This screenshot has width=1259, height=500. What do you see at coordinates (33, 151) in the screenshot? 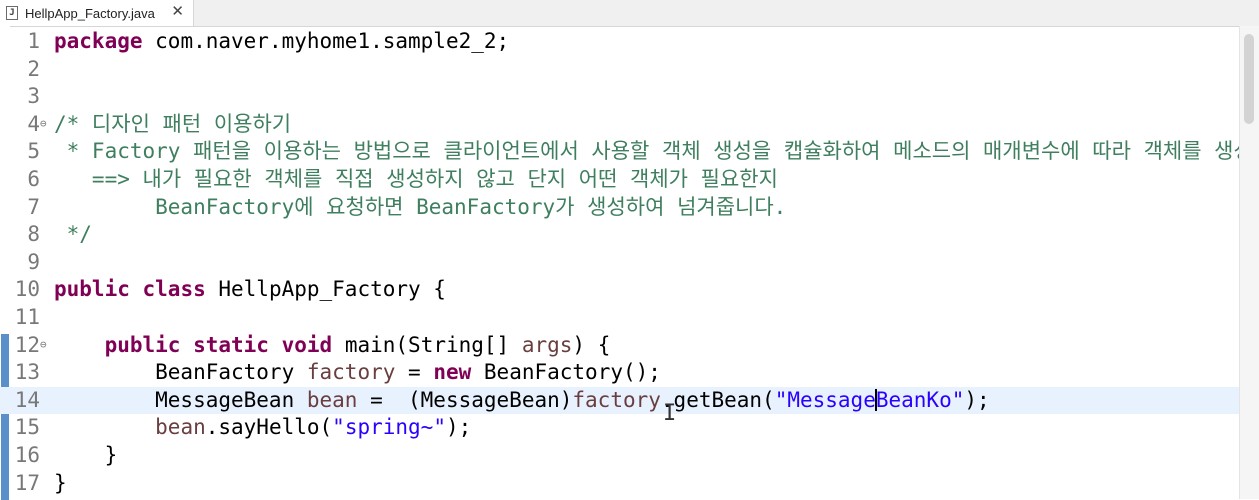
I see `line-number: 5` at bounding box center [33, 151].